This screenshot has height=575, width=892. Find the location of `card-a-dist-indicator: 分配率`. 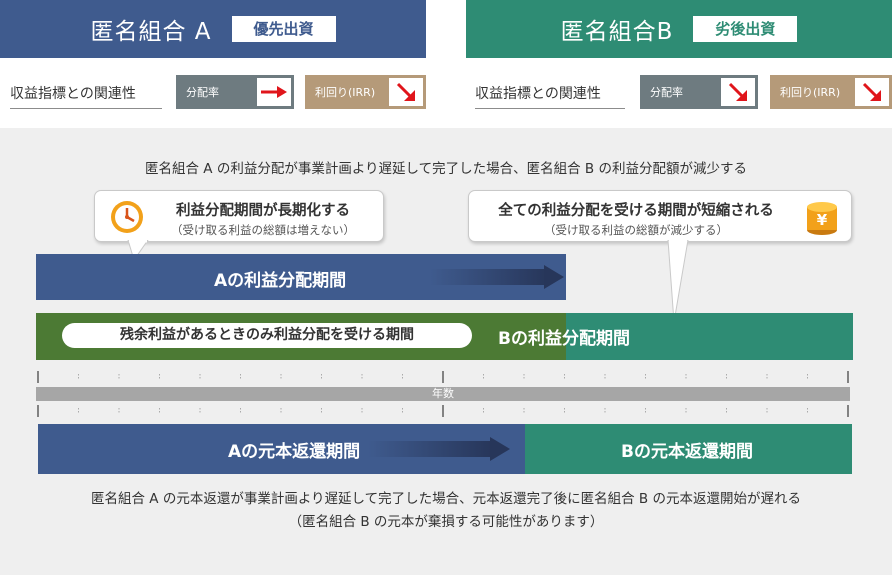

card-a-dist-indicator: 分配率 is located at coordinates (235, 92).